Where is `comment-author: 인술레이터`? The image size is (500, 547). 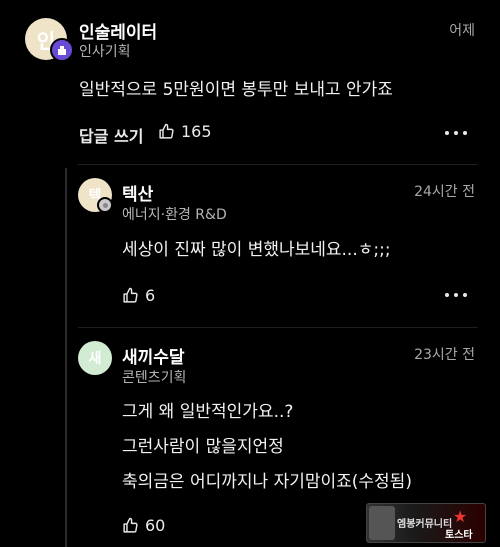
comment-author: 인술레이터 is located at coordinates (118, 30).